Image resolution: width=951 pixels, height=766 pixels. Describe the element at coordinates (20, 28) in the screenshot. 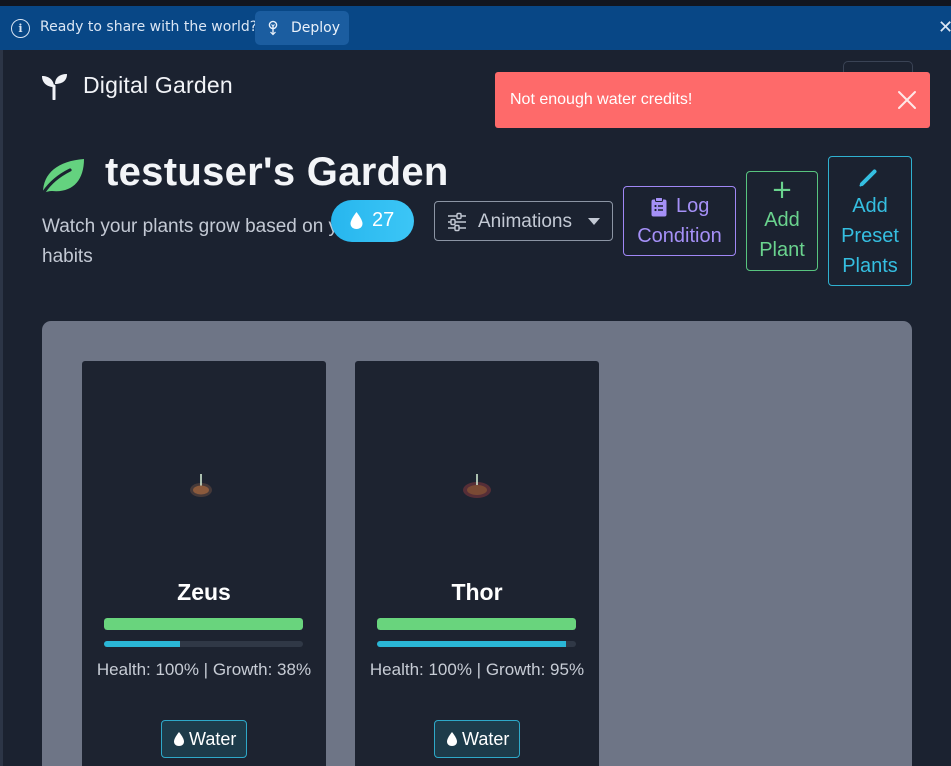

I see `info-icon: i` at that location.